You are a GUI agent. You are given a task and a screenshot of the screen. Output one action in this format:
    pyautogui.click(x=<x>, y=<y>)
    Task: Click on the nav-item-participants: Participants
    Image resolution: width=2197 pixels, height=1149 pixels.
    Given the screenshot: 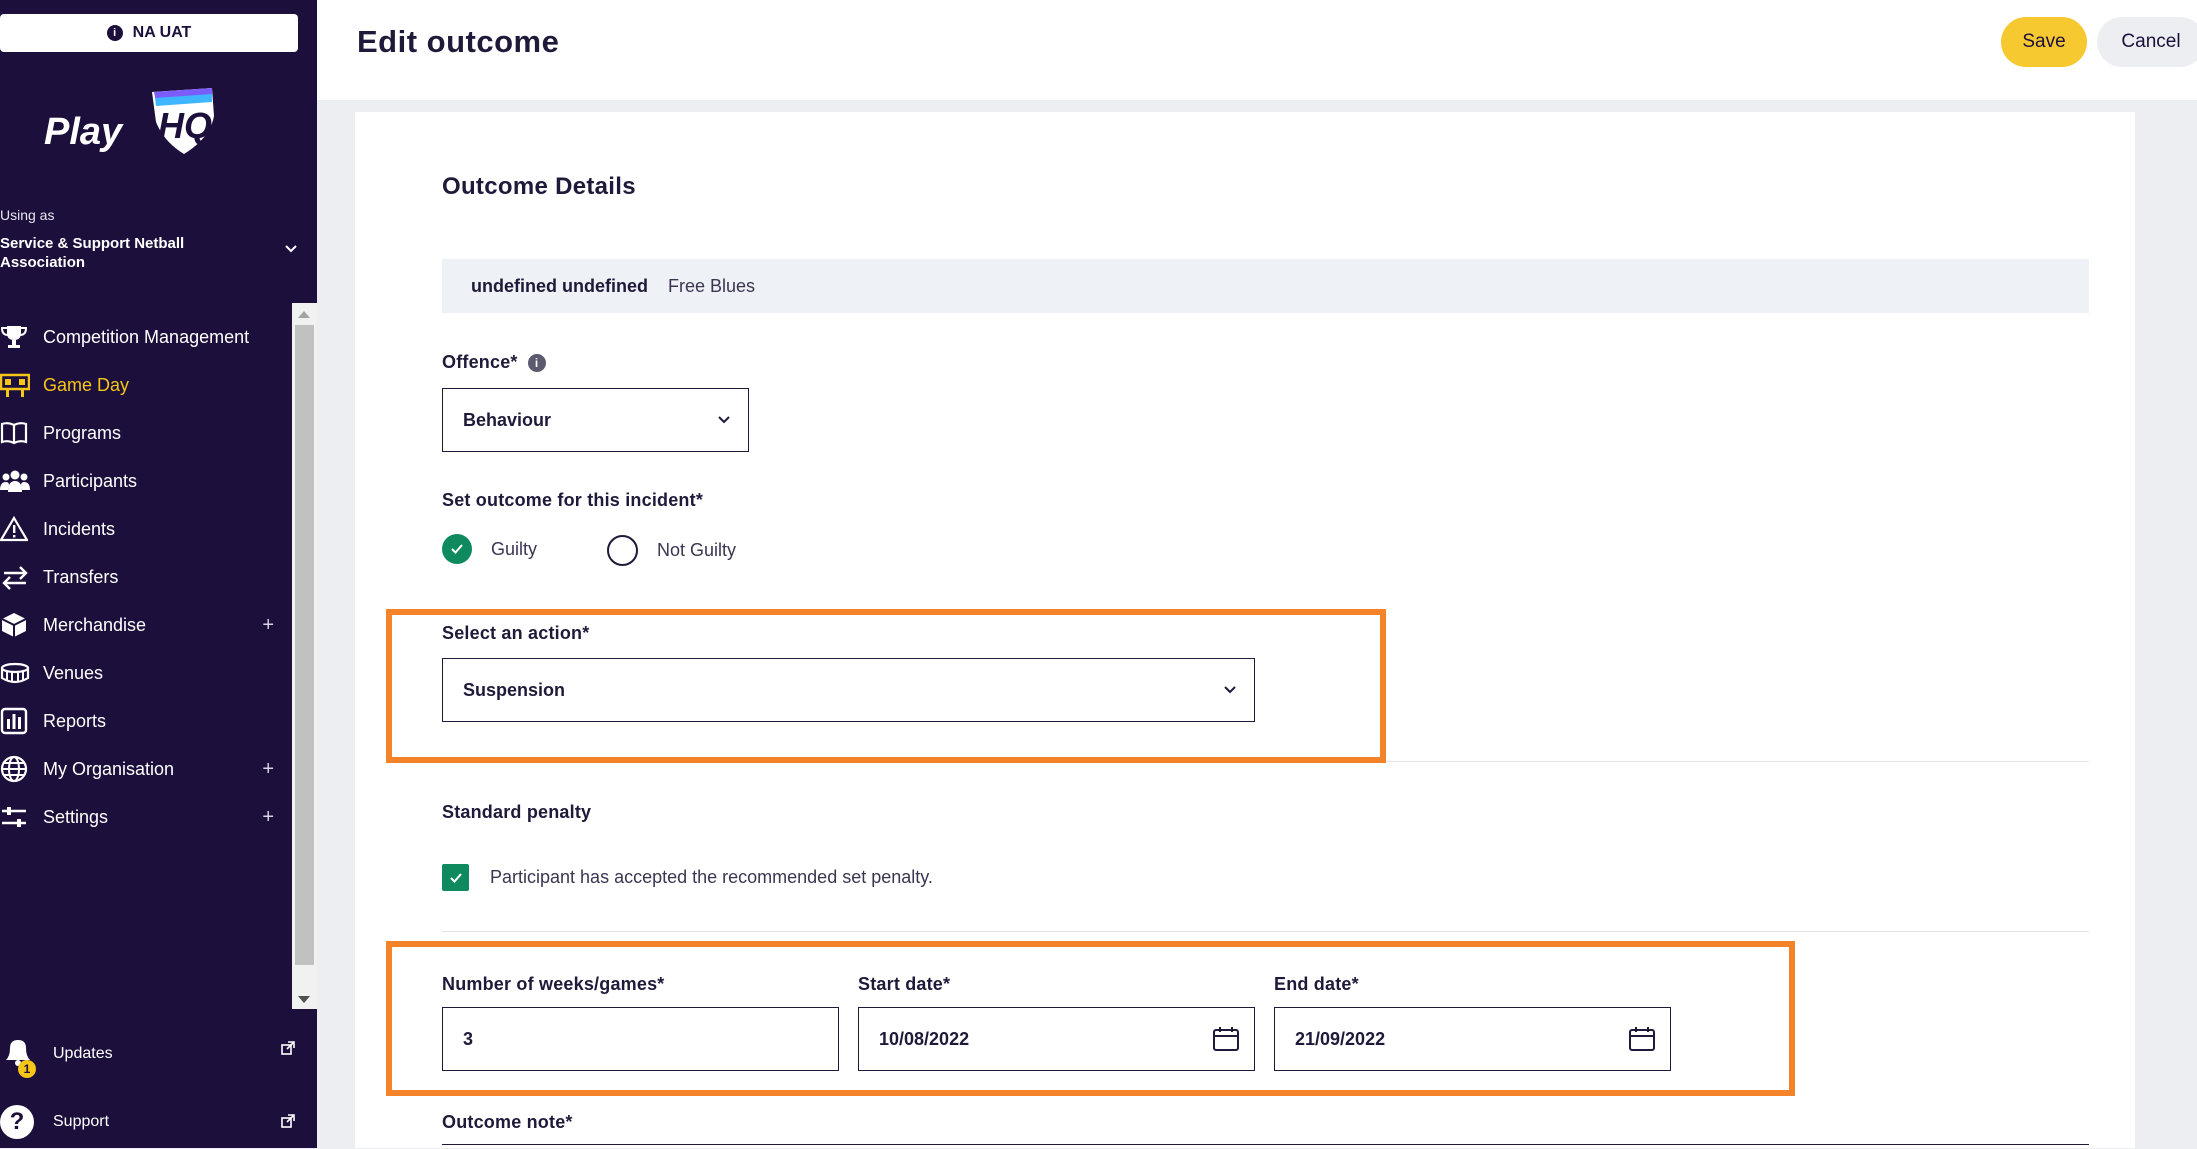 What is the action you would take?
    pyautogui.click(x=146, y=481)
    